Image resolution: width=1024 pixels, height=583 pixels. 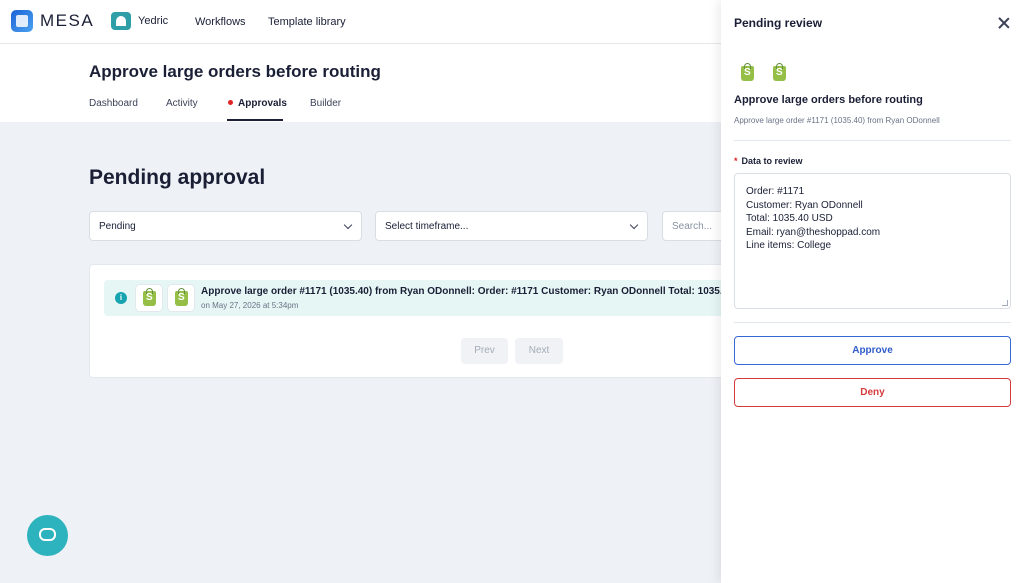 I want to click on field-label: * Data to review, so click(x=768, y=161).